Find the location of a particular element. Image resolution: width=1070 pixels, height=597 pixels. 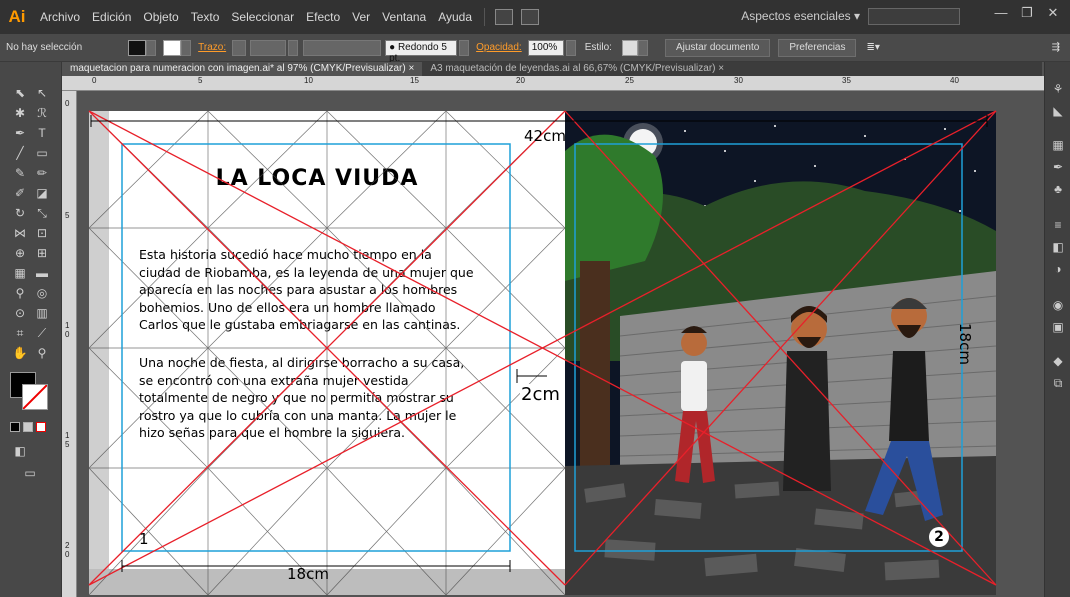

menu-ventana: Ventana is located at coordinates (404, 17).